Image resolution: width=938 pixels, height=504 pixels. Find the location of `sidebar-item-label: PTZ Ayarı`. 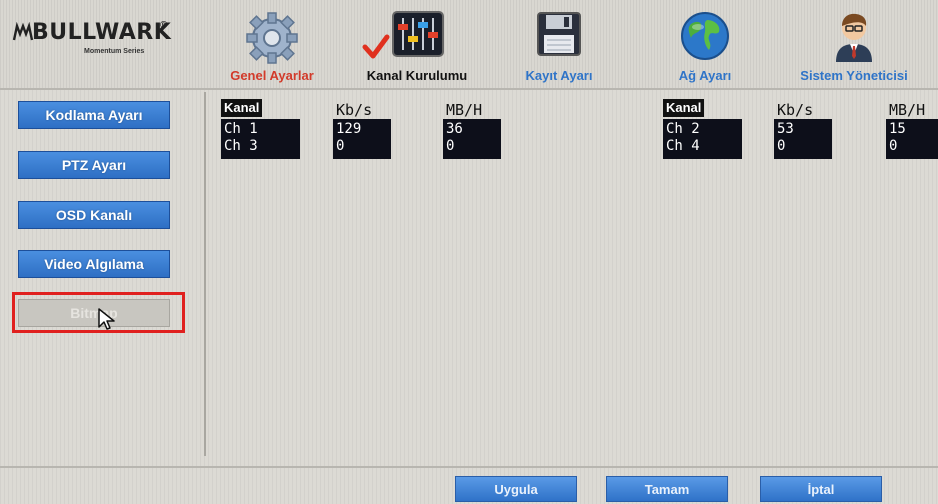

sidebar-item-label: PTZ Ayarı is located at coordinates (94, 165).